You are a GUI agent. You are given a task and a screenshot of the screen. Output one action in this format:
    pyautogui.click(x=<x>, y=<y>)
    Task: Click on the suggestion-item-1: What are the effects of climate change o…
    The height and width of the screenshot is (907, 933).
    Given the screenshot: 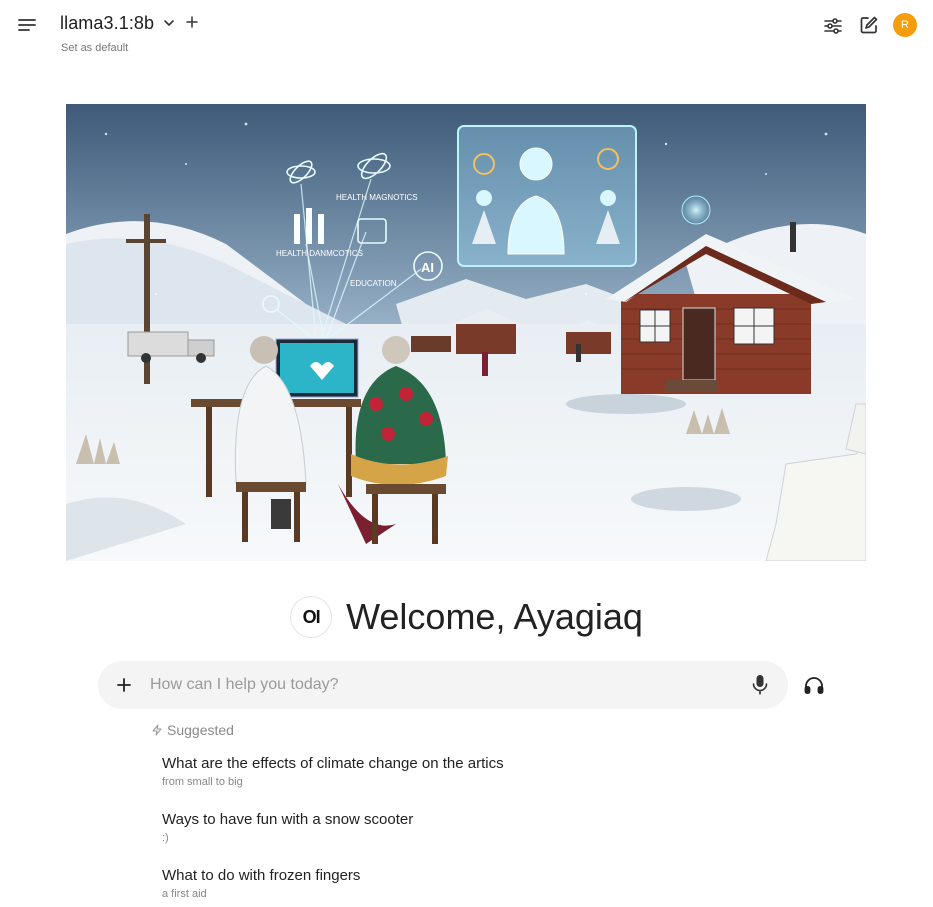 What is the action you would take?
    pyautogui.click(x=412, y=771)
    